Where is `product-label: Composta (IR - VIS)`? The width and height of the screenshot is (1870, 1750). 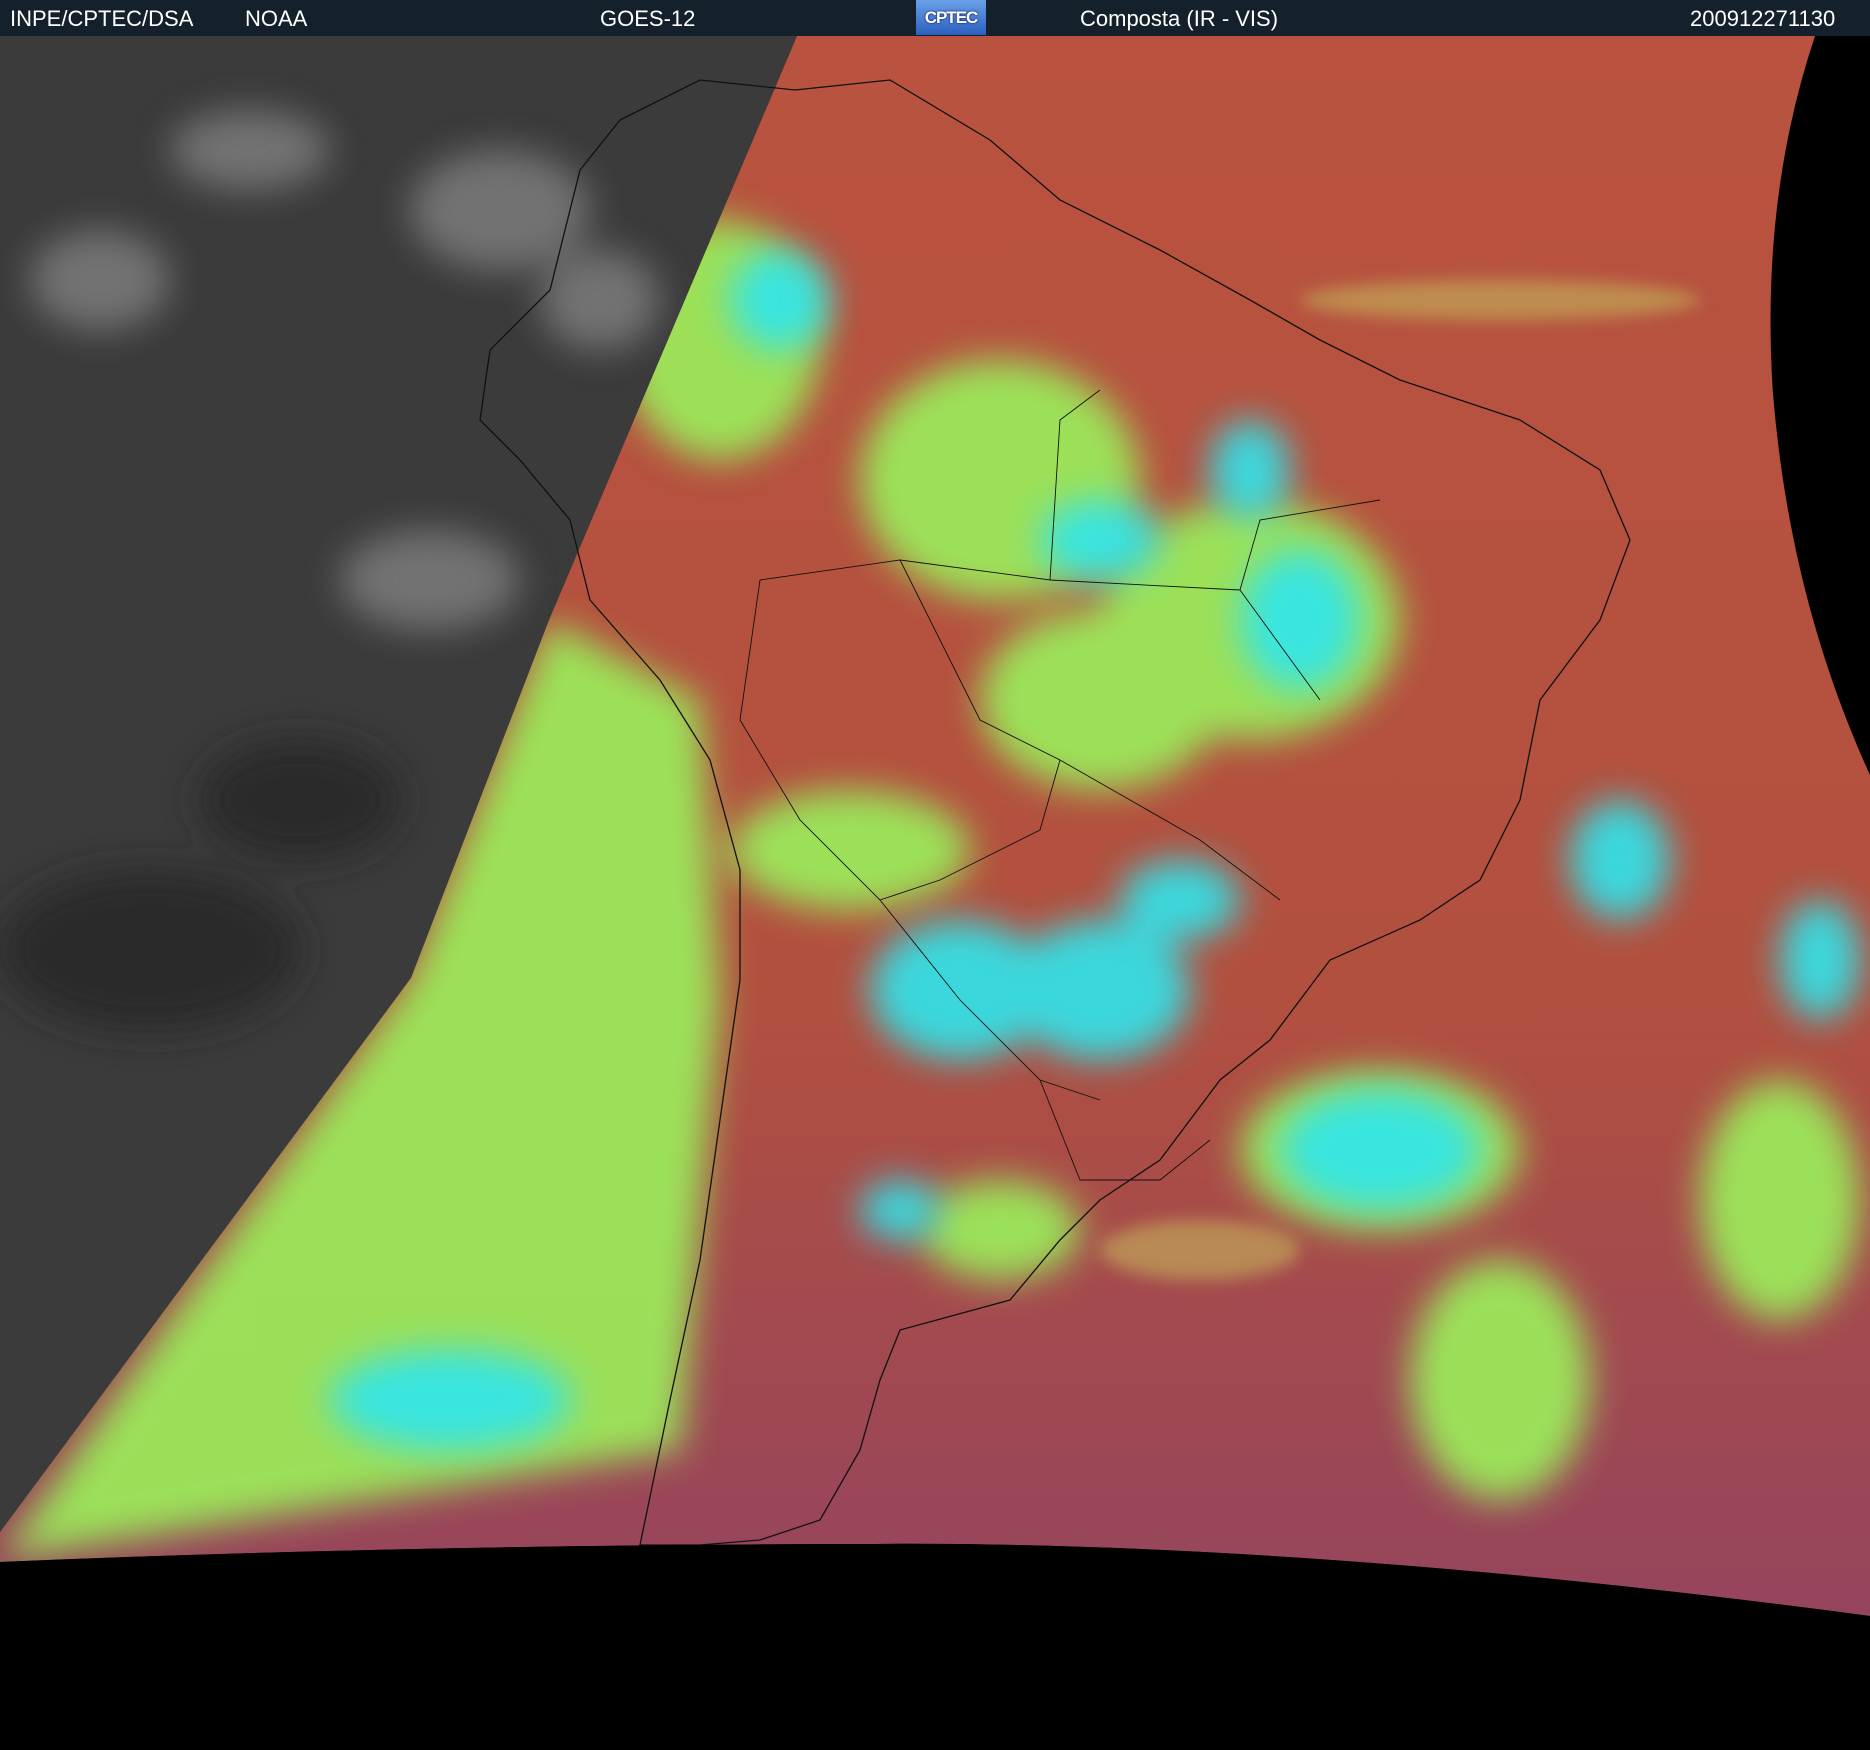
product-label: Composta (IR - VIS) is located at coordinates (1179, 18).